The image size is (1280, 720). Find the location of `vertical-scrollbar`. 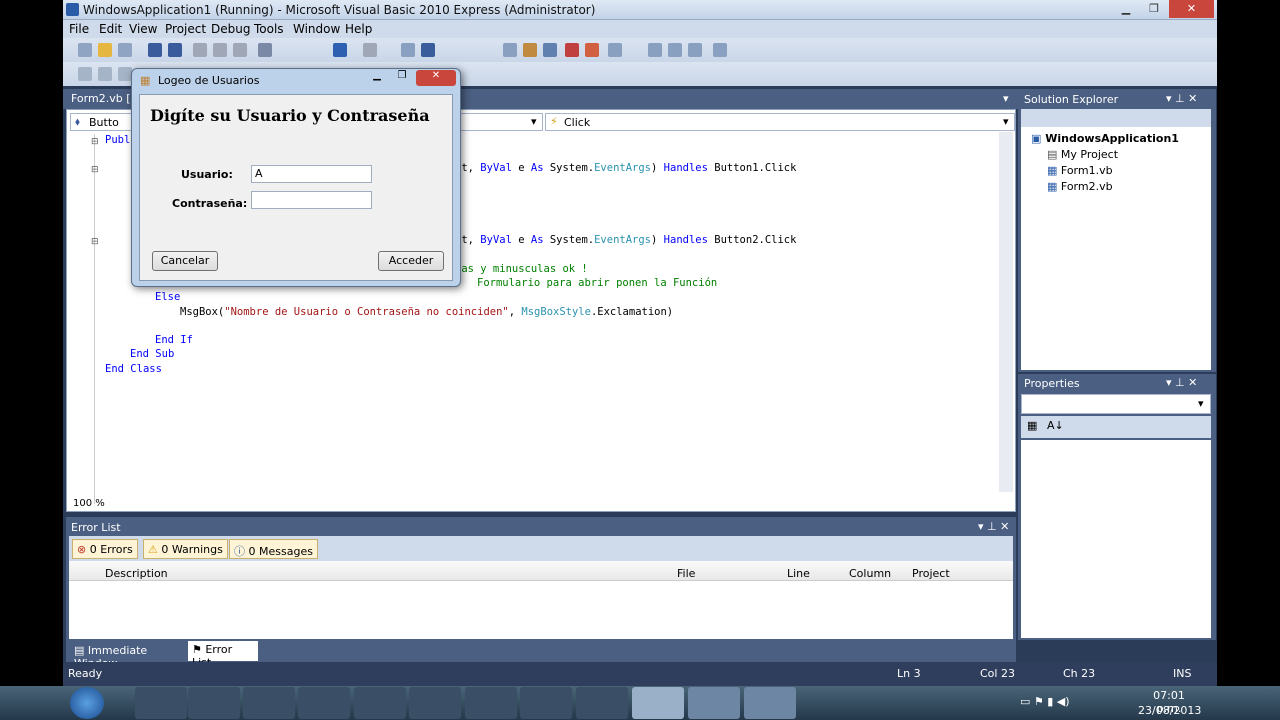

vertical-scrollbar is located at coordinates (1006, 312).